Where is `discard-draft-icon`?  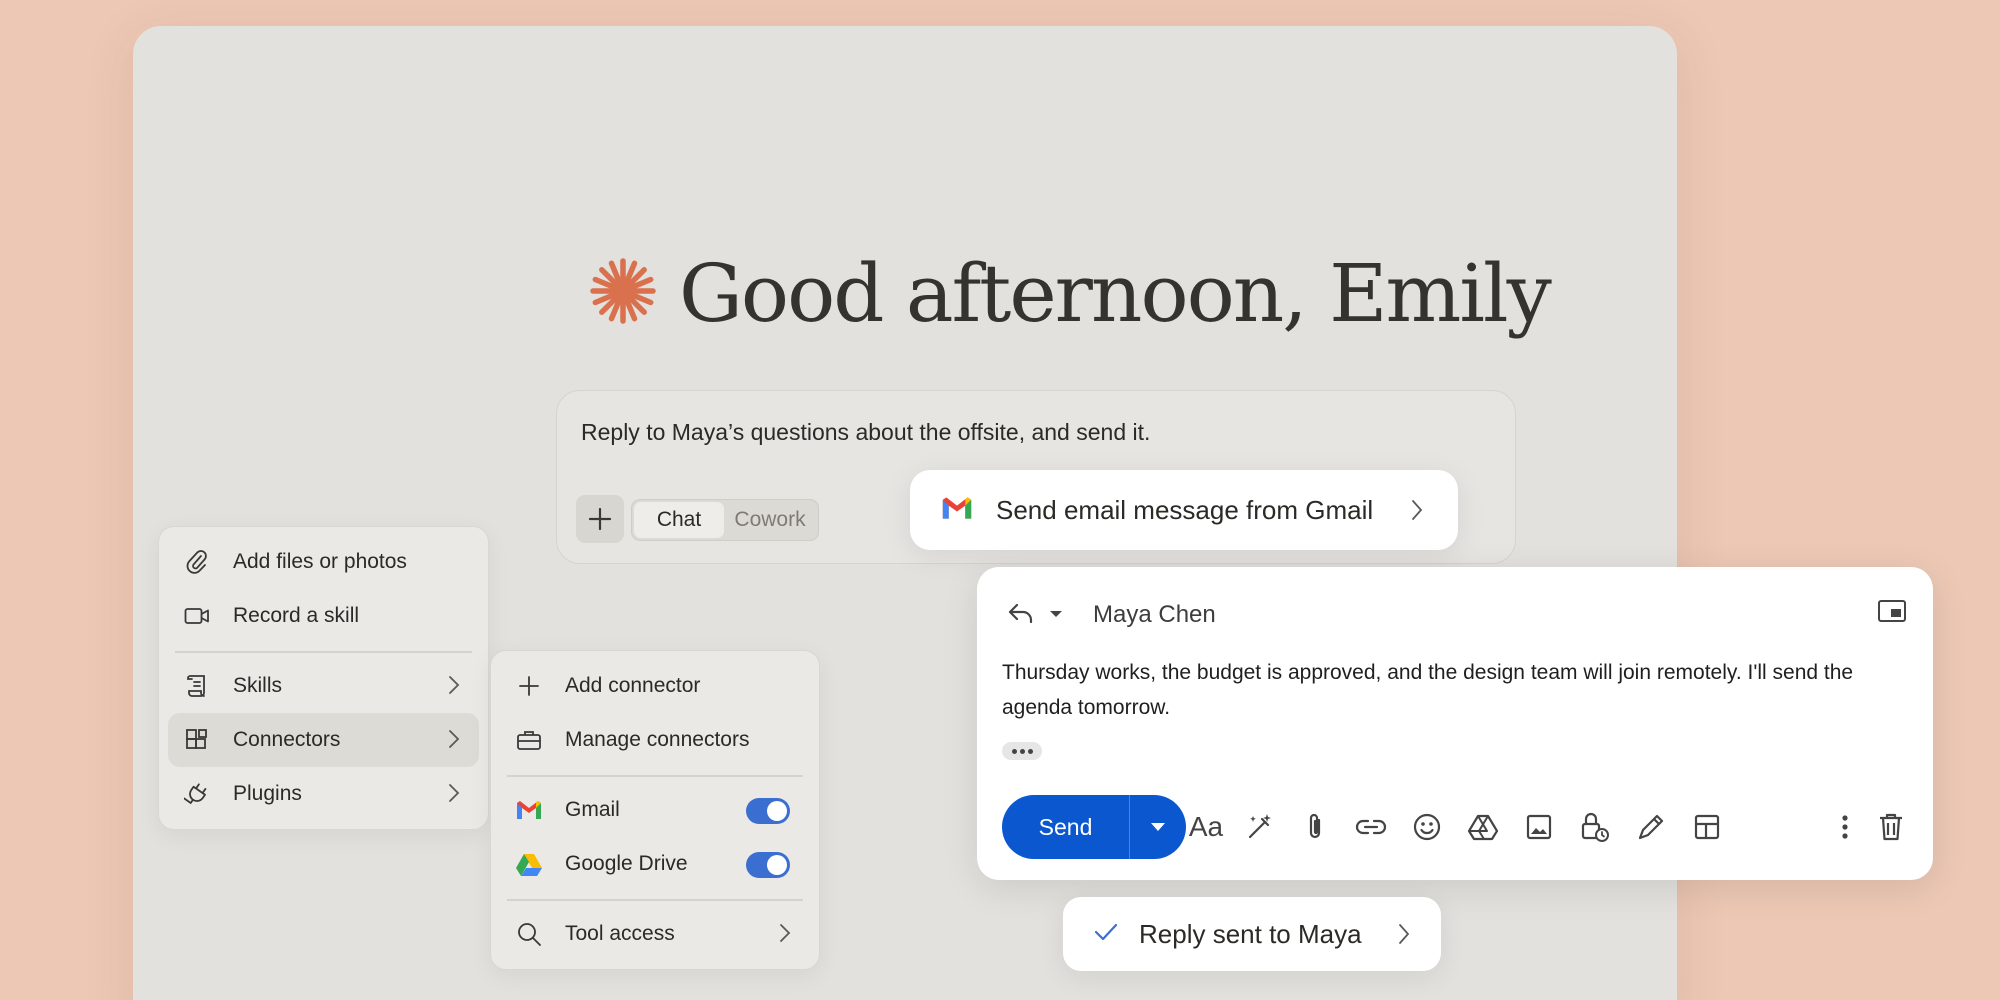 discard-draft-icon is located at coordinates (1891, 827).